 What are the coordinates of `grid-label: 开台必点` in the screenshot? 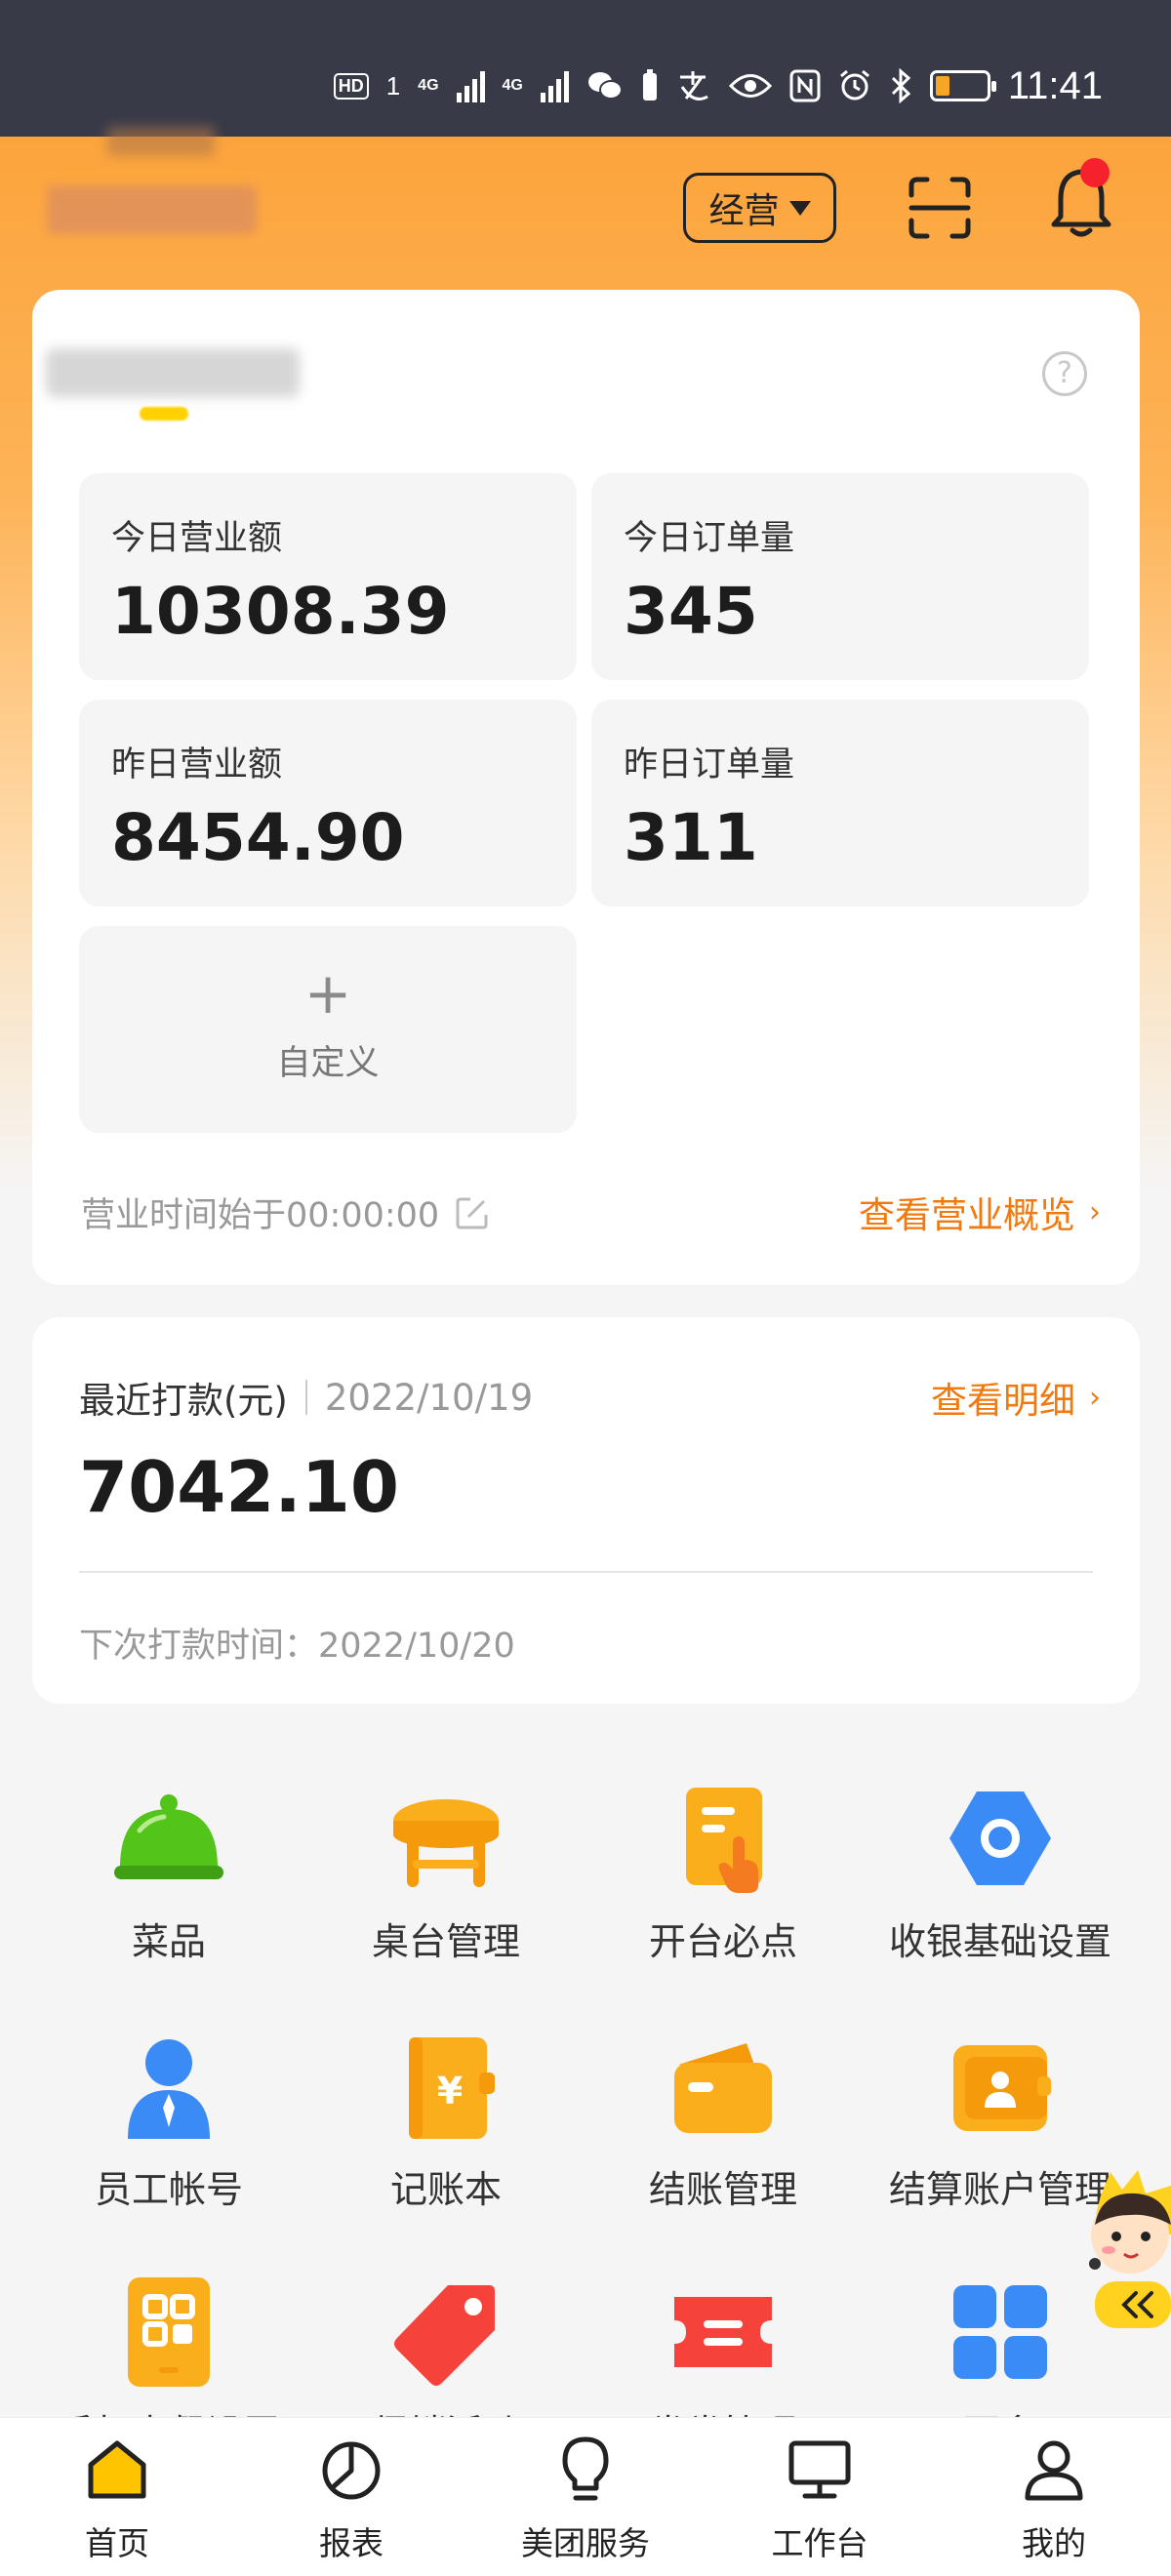 It's located at (722, 1941).